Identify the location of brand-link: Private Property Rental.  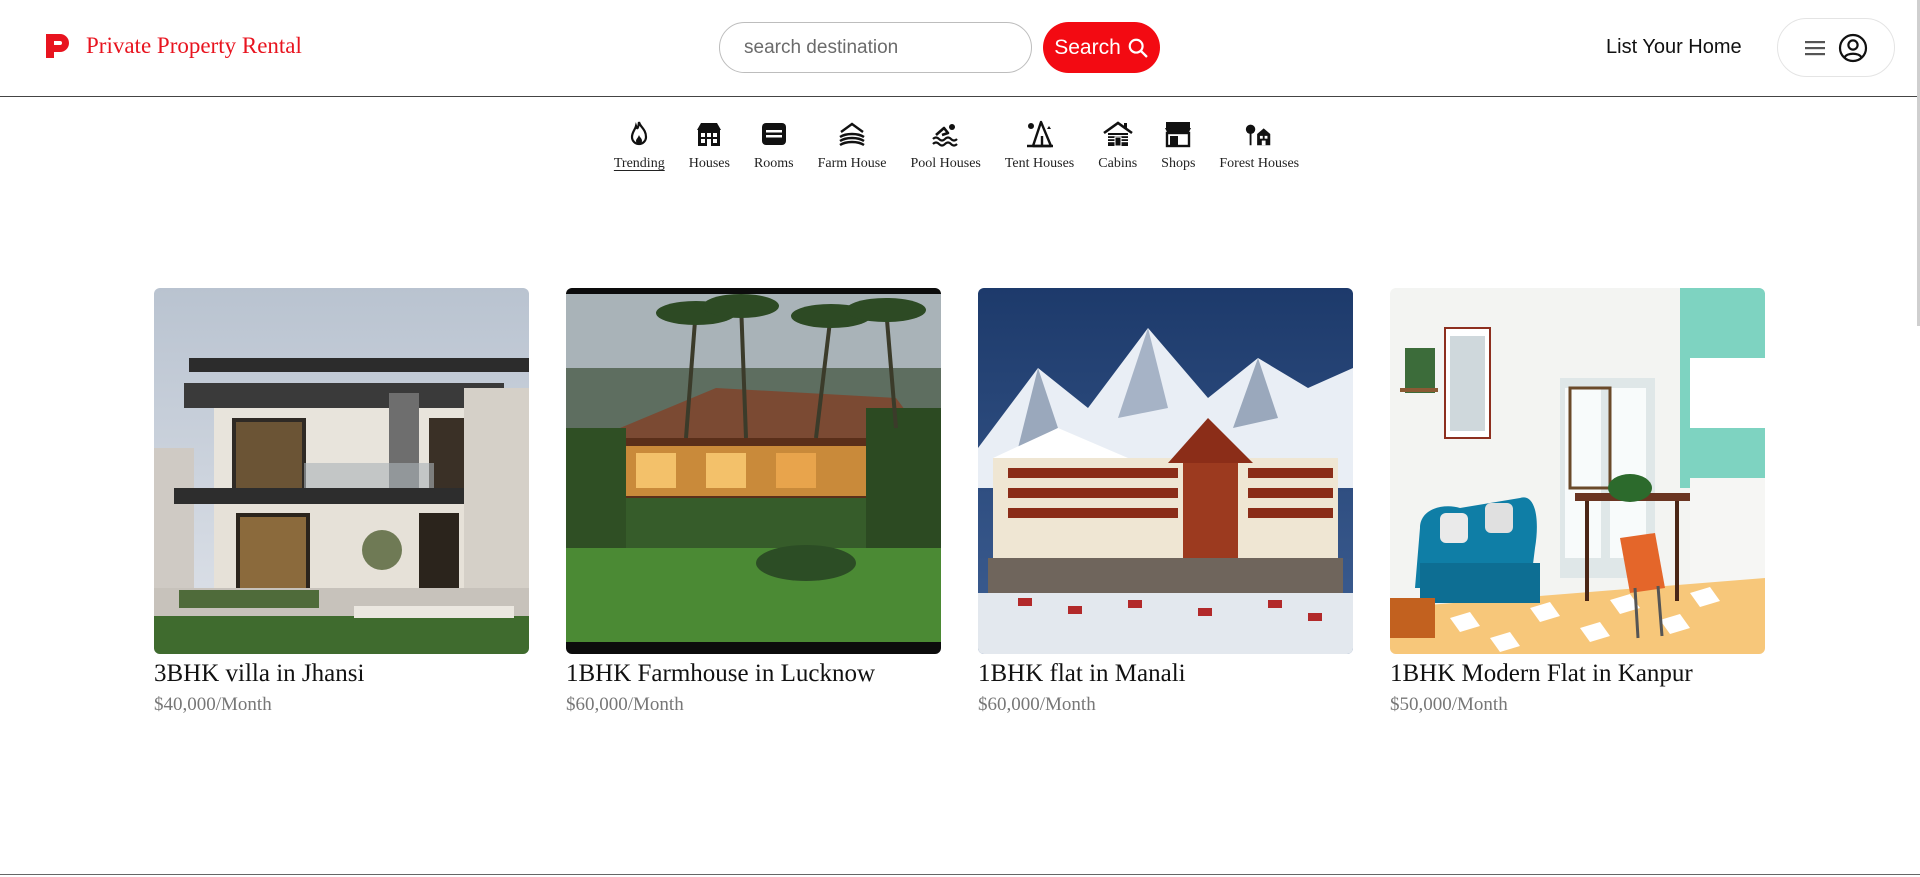
(172, 46).